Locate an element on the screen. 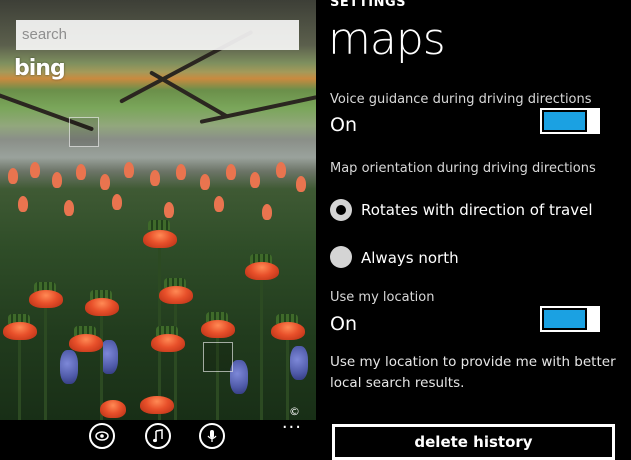 The image size is (631, 460). voice-guidance-state: On is located at coordinates (343, 125).